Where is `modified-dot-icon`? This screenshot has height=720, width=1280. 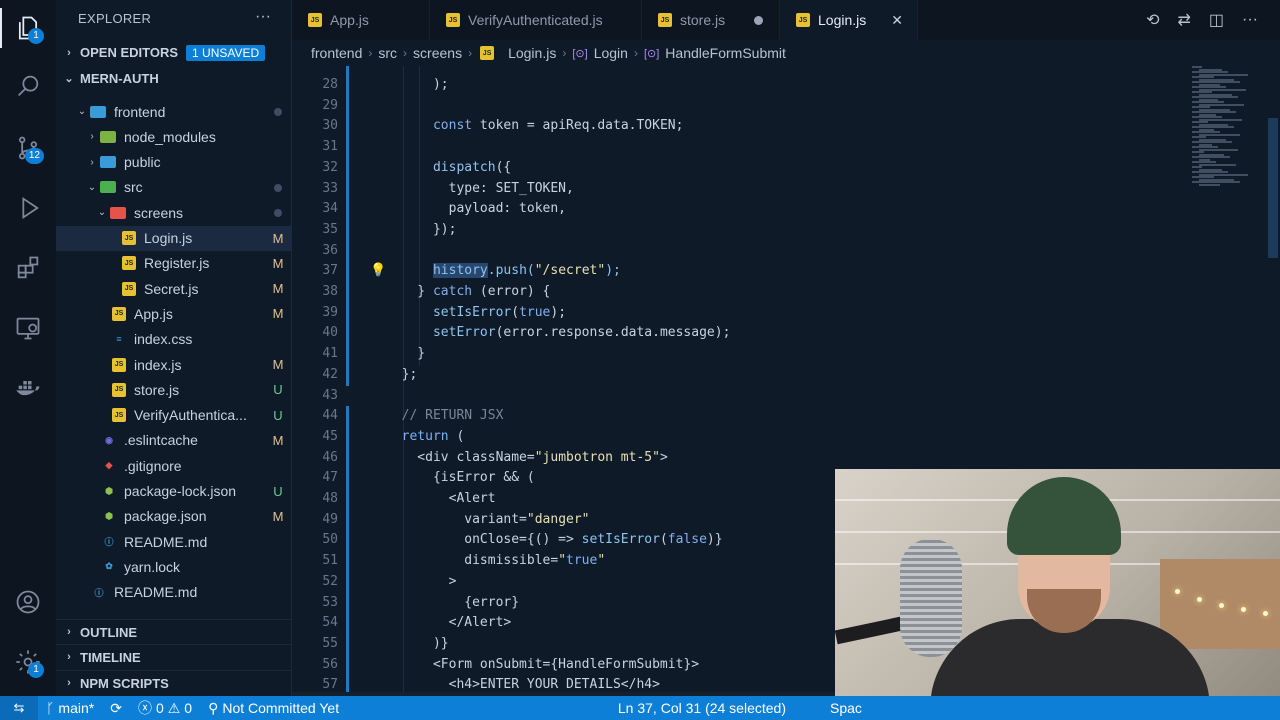 modified-dot-icon is located at coordinates (278, 213).